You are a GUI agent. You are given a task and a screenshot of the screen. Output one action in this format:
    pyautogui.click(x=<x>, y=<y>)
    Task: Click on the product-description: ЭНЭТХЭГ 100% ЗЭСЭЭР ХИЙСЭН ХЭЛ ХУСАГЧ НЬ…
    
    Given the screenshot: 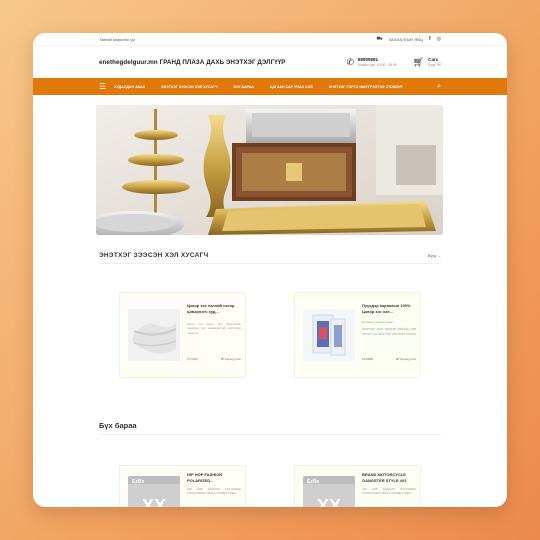 What is the action you would take?
    pyautogui.click(x=389, y=331)
    